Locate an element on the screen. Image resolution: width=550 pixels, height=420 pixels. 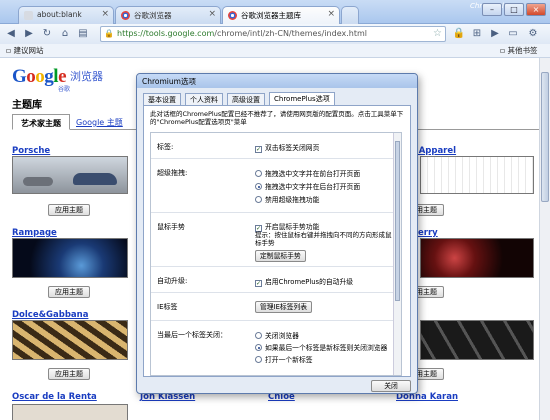
theme-name-link: erry is located at coordinates (428, 233).